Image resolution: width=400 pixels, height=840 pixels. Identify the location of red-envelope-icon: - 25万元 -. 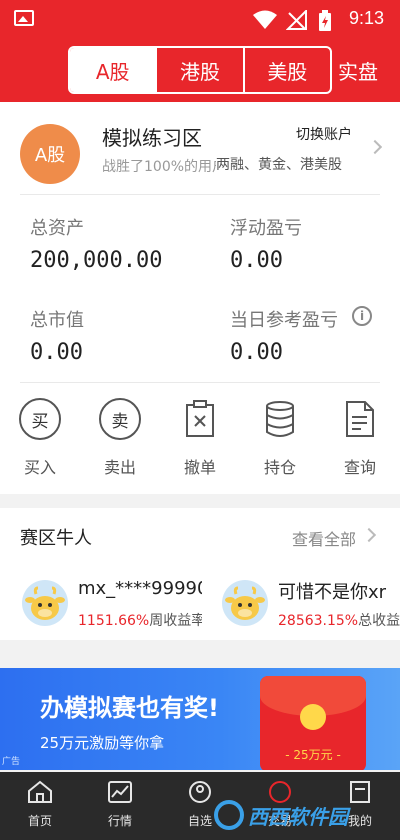
(313, 723).